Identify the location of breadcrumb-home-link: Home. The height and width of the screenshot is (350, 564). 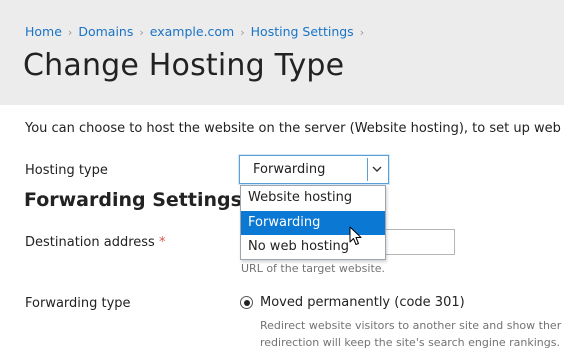
(43, 31).